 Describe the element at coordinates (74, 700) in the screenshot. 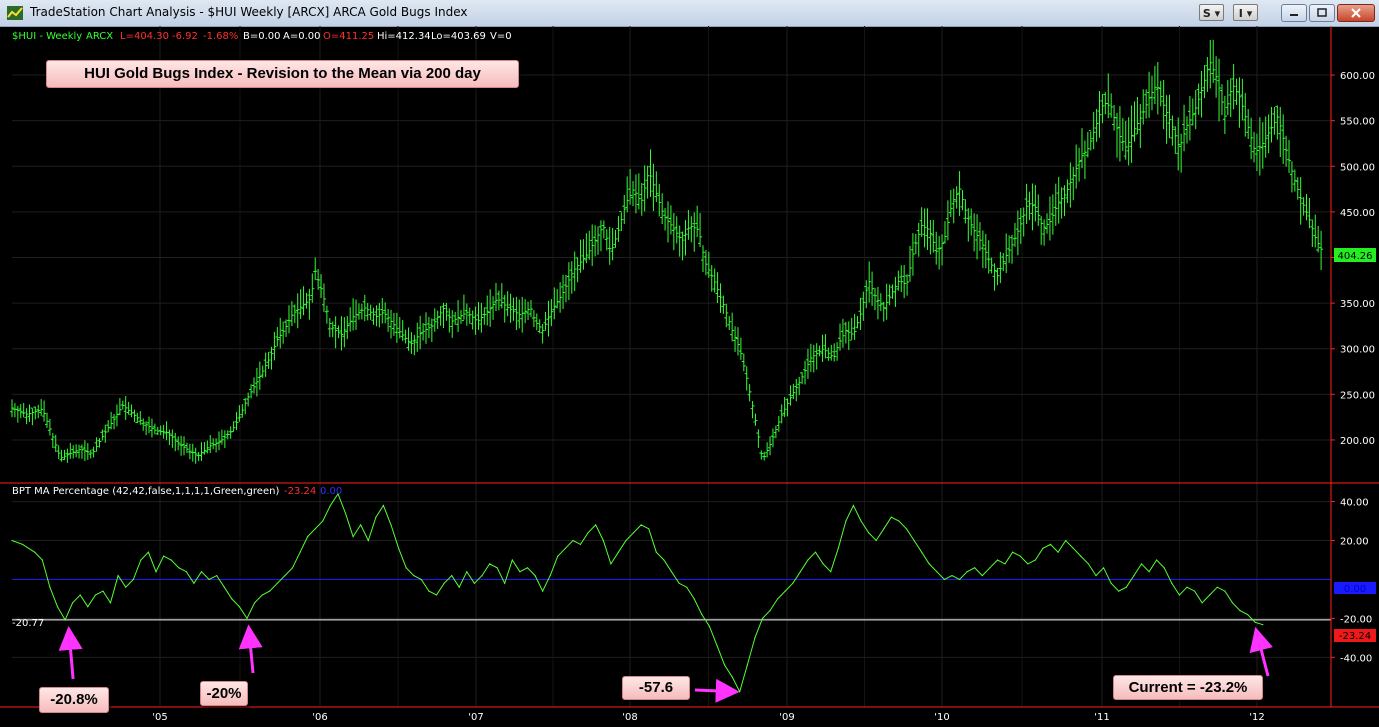

I see `low-2004-callout: -20.8%` at that location.